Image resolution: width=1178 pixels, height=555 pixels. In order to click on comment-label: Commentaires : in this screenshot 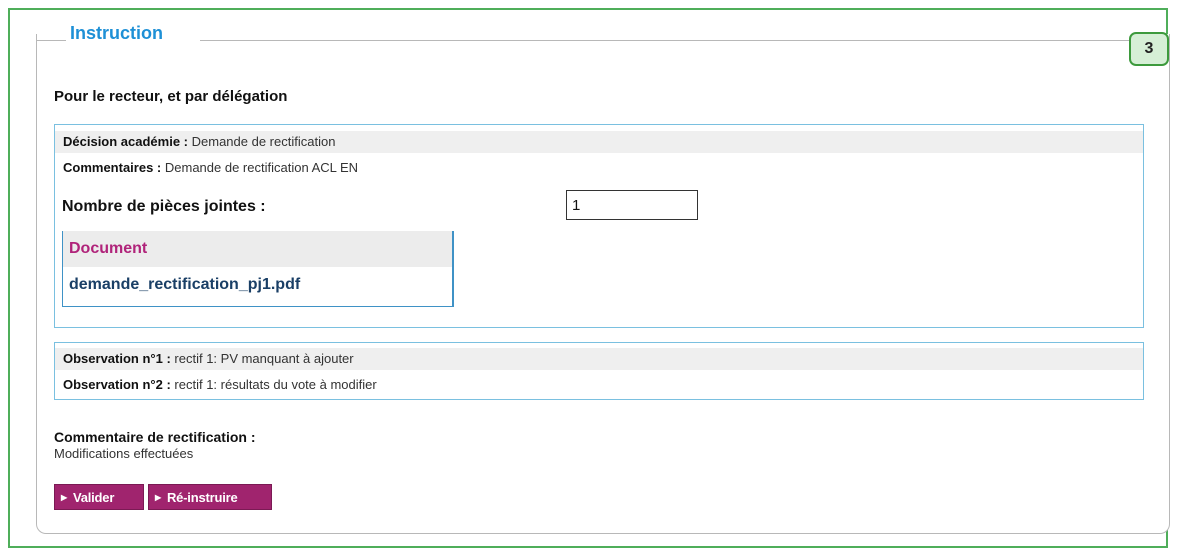, I will do `click(112, 167)`.